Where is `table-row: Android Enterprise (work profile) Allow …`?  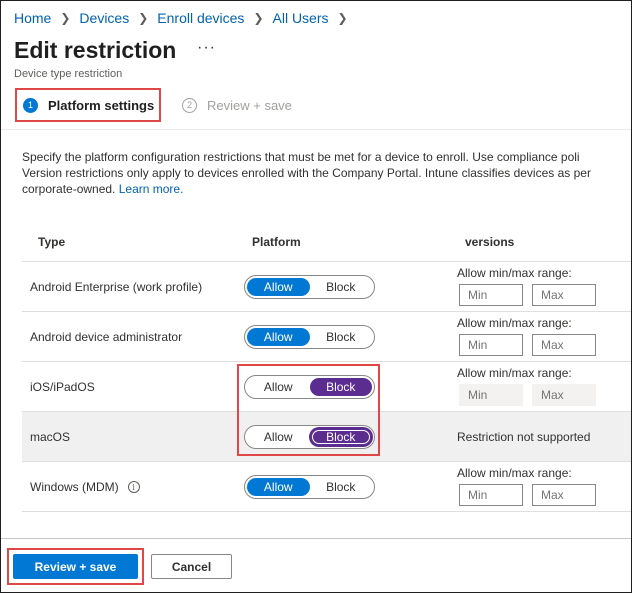 table-row: Android Enterprise (work profile) Allow … is located at coordinates (326, 286).